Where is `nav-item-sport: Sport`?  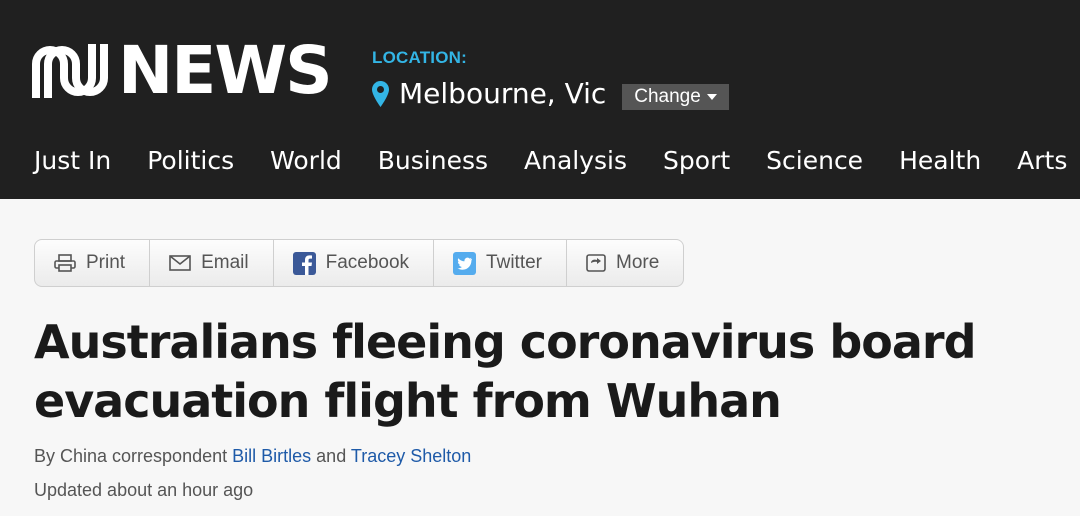 nav-item-sport: Sport is located at coordinates (696, 160).